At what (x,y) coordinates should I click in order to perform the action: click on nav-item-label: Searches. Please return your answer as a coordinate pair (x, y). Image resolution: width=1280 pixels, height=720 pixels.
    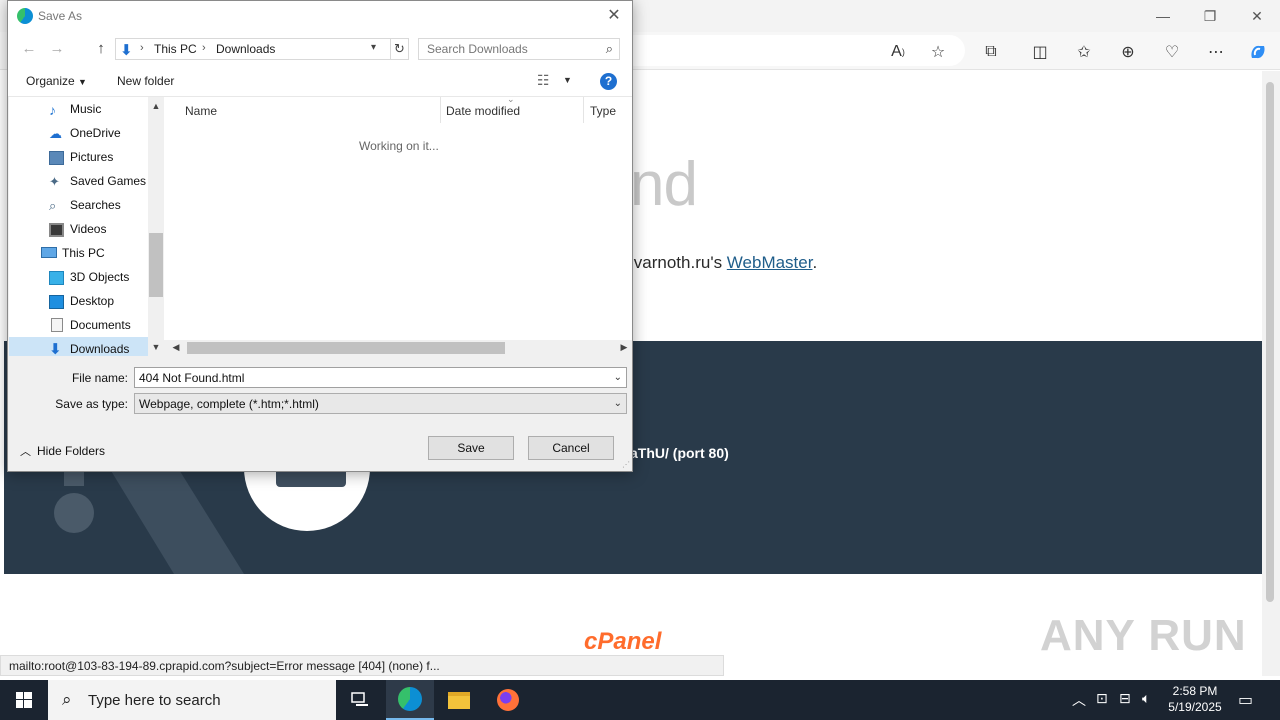
    Looking at the image, I should click on (95, 205).